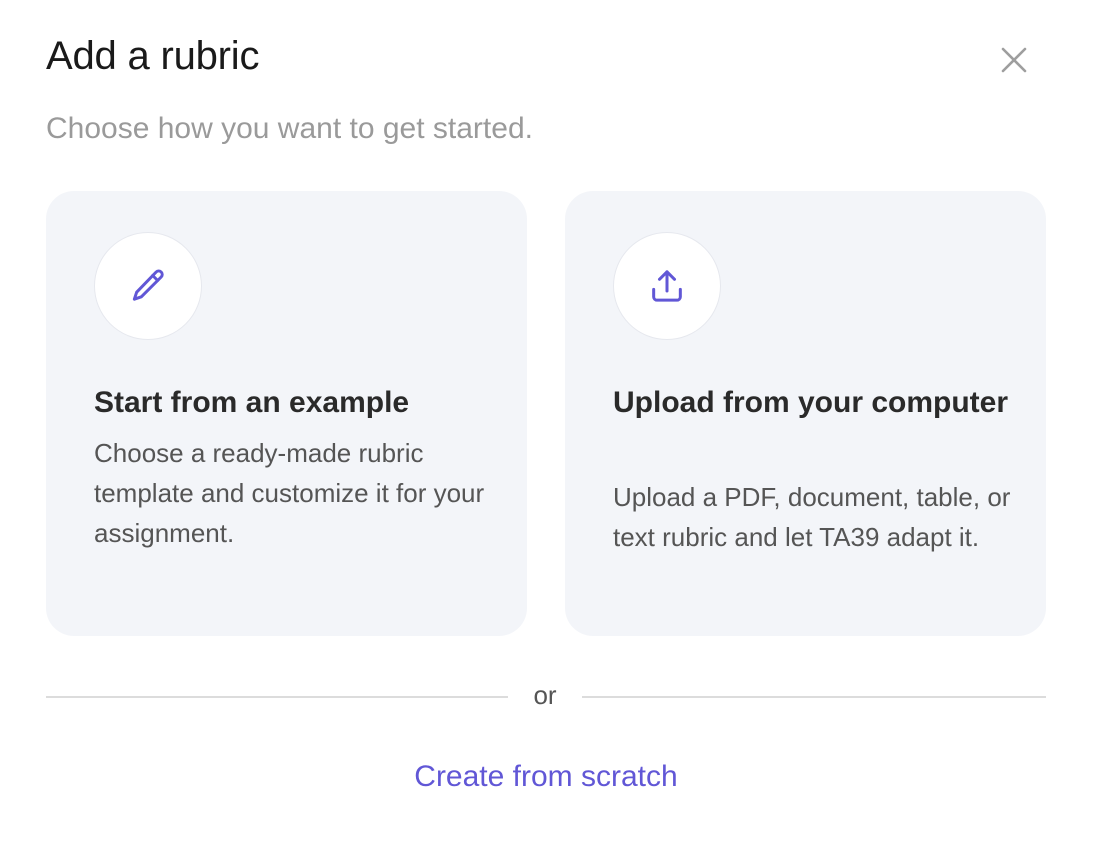 The height and width of the screenshot is (852, 1096). What do you see at coordinates (811, 402) in the screenshot?
I see `upload-card-title: Upload from your computer` at bounding box center [811, 402].